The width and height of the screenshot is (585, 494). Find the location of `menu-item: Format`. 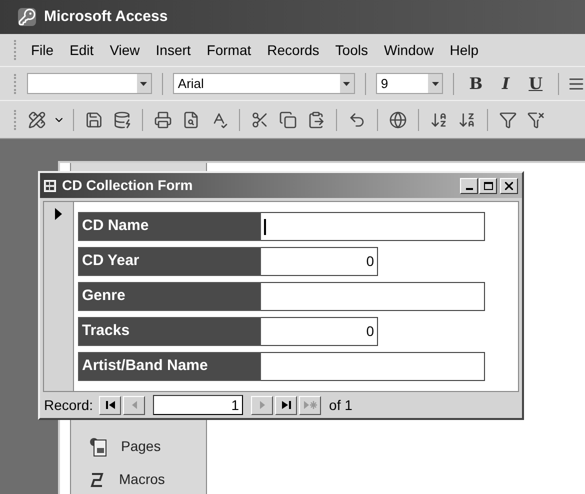

menu-item: Format is located at coordinates (229, 50).